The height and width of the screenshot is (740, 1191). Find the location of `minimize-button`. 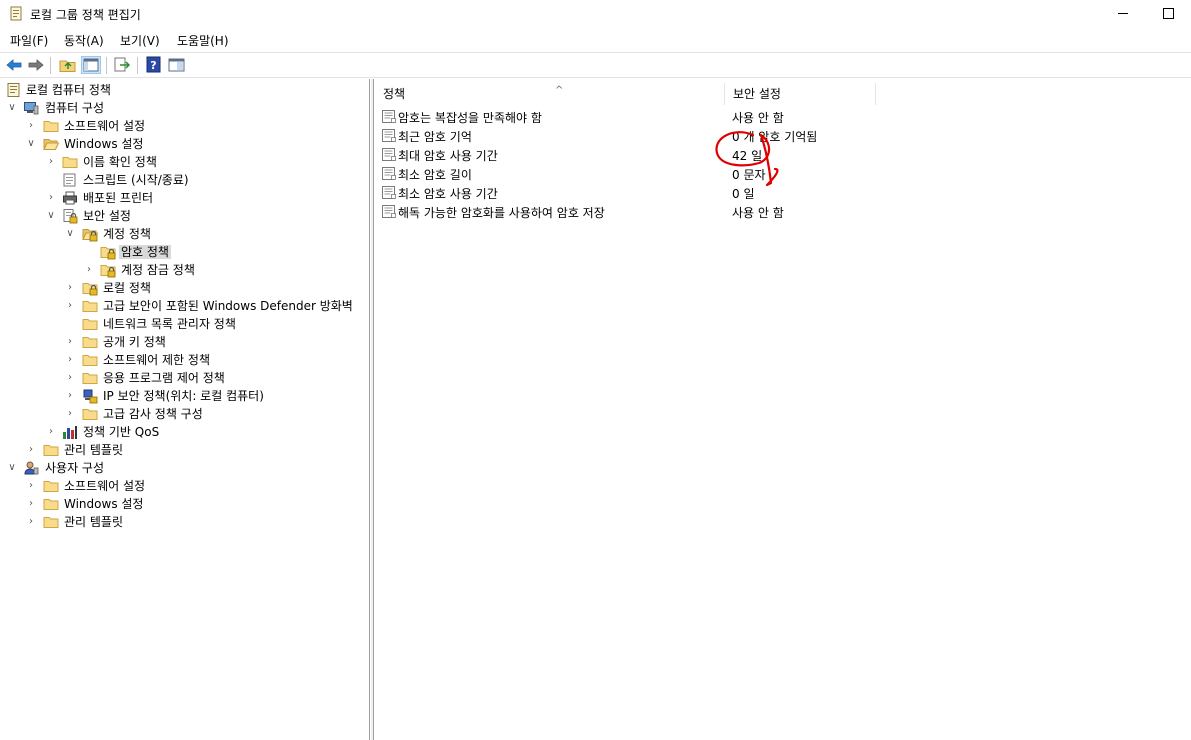

minimize-button is located at coordinates (1123, 14).